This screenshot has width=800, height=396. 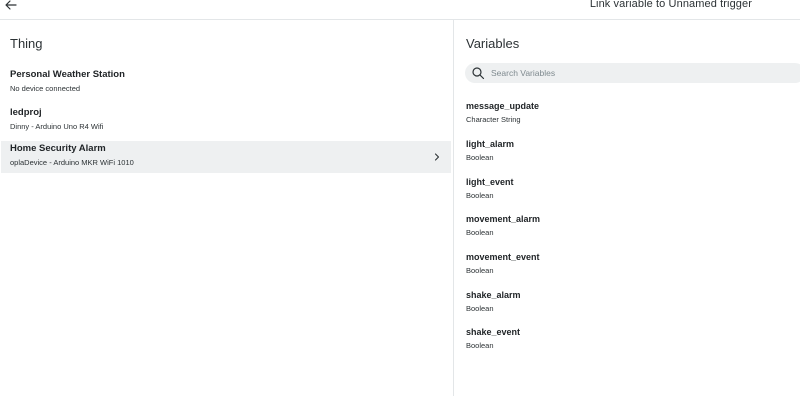 I want to click on variable-item-light-alarm: light_alarm Boolean, so click(x=626, y=153).